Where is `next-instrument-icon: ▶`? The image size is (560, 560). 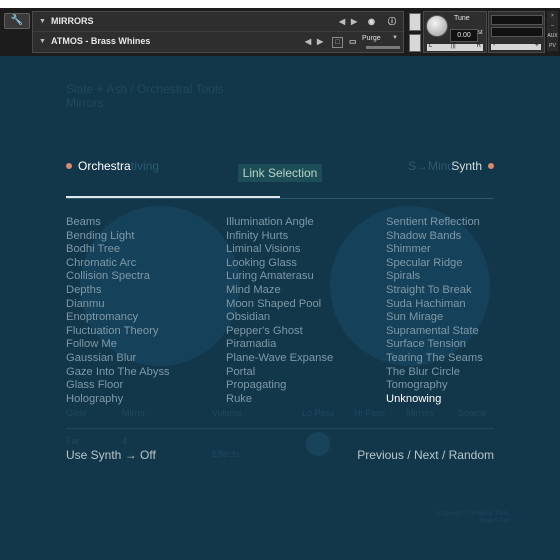 next-instrument-icon: ▶ is located at coordinates (354, 21).